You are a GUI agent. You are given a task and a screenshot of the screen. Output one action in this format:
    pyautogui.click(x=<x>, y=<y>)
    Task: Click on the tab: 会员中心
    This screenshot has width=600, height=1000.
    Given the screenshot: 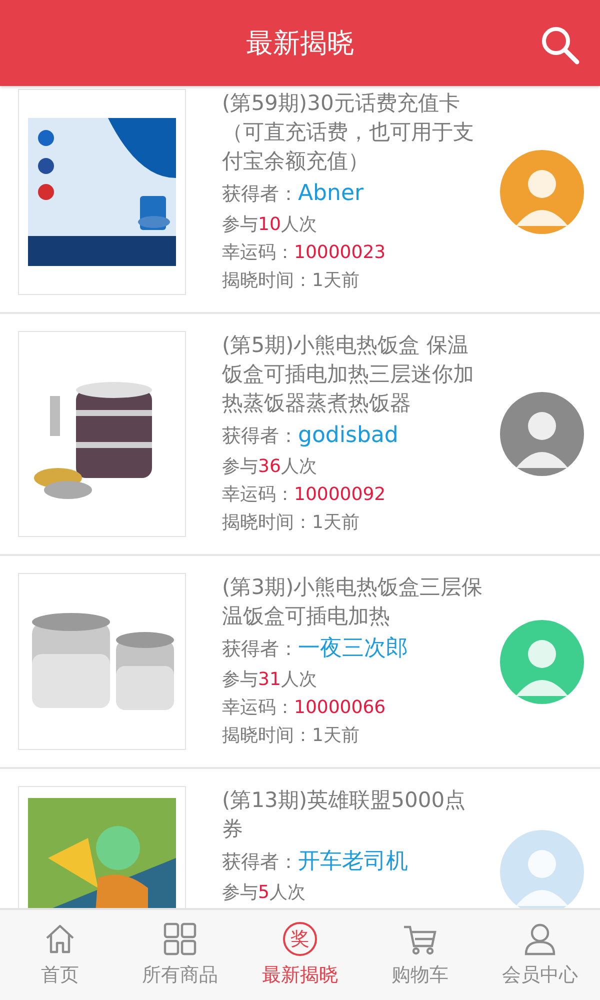 What is the action you would take?
    pyautogui.click(x=540, y=955)
    